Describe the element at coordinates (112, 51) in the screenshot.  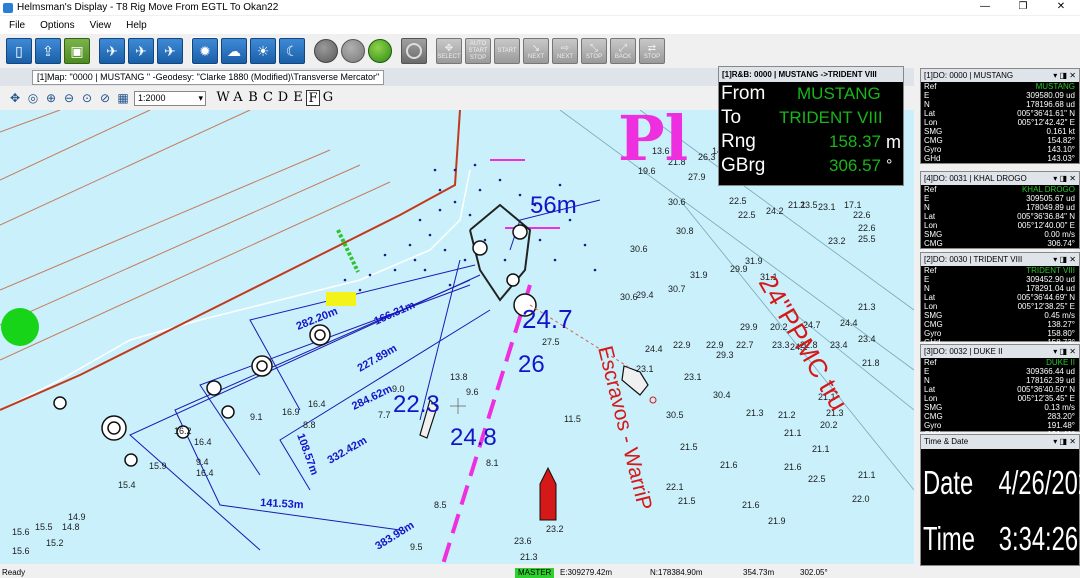
I see `satellite-button-1: ✈` at that location.